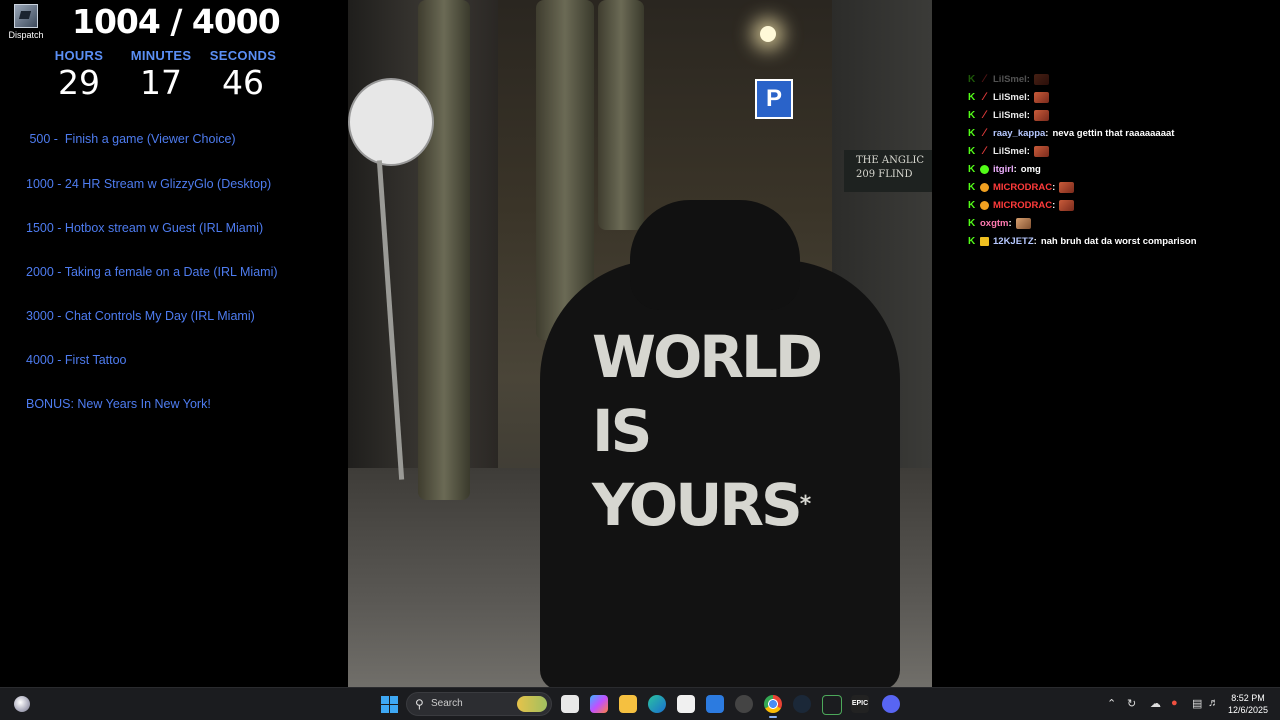  Describe the element at coordinates (140, 315) in the screenshot. I see `goal-item: 3000 - Chat Controls My Day (IRL Miami)` at that location.